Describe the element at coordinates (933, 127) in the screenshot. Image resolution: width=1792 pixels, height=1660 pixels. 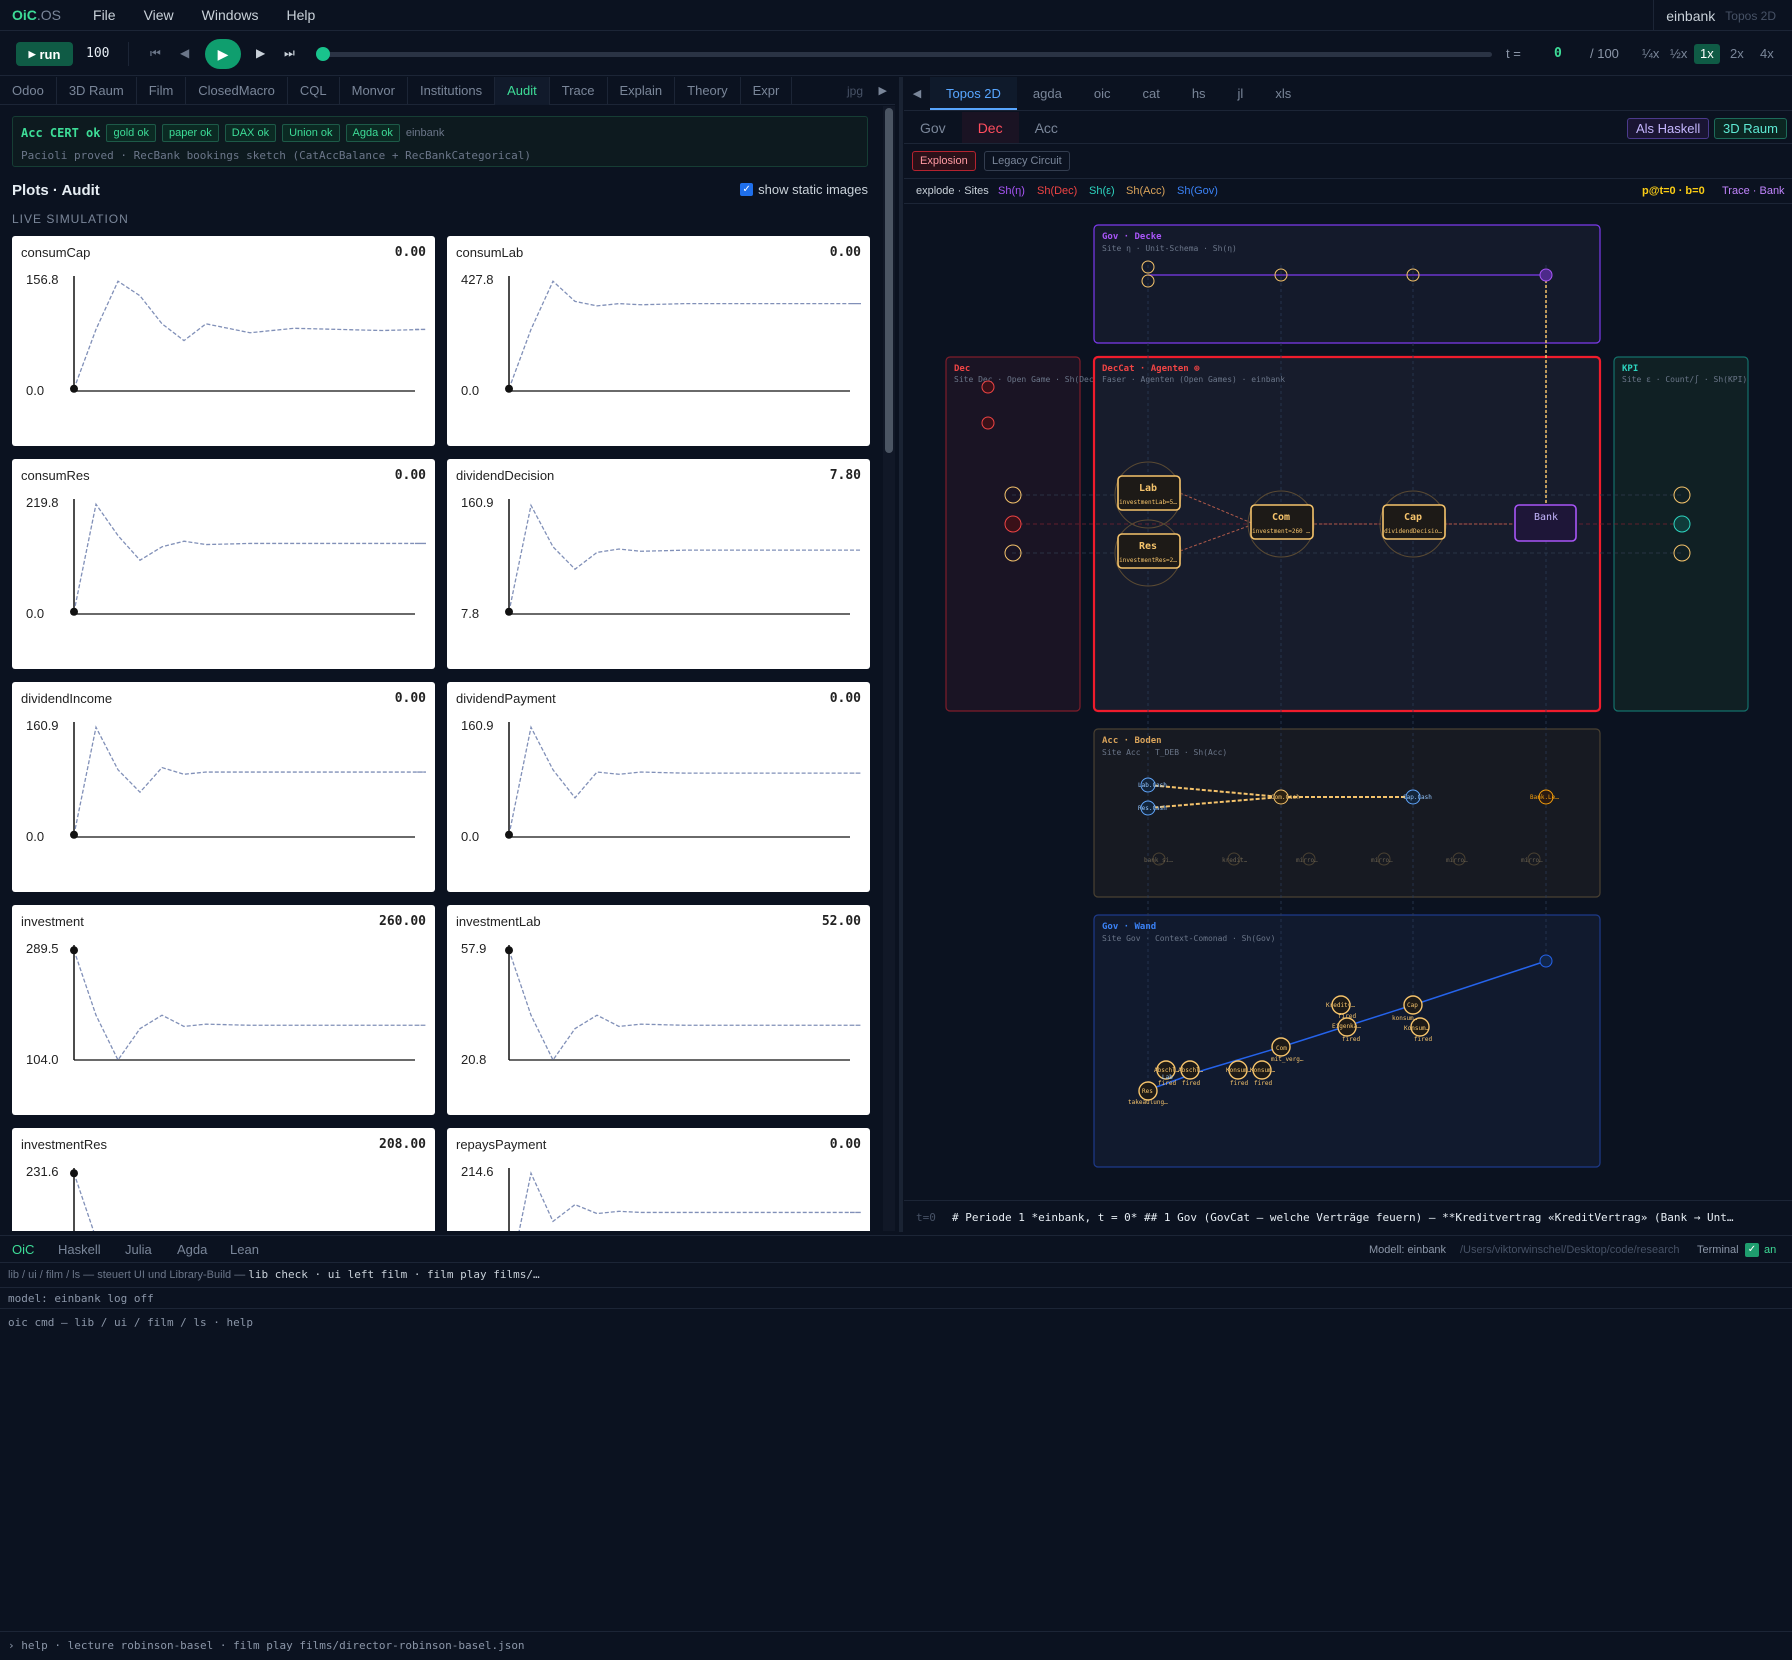
I see `level-gov: Gov` at that location.